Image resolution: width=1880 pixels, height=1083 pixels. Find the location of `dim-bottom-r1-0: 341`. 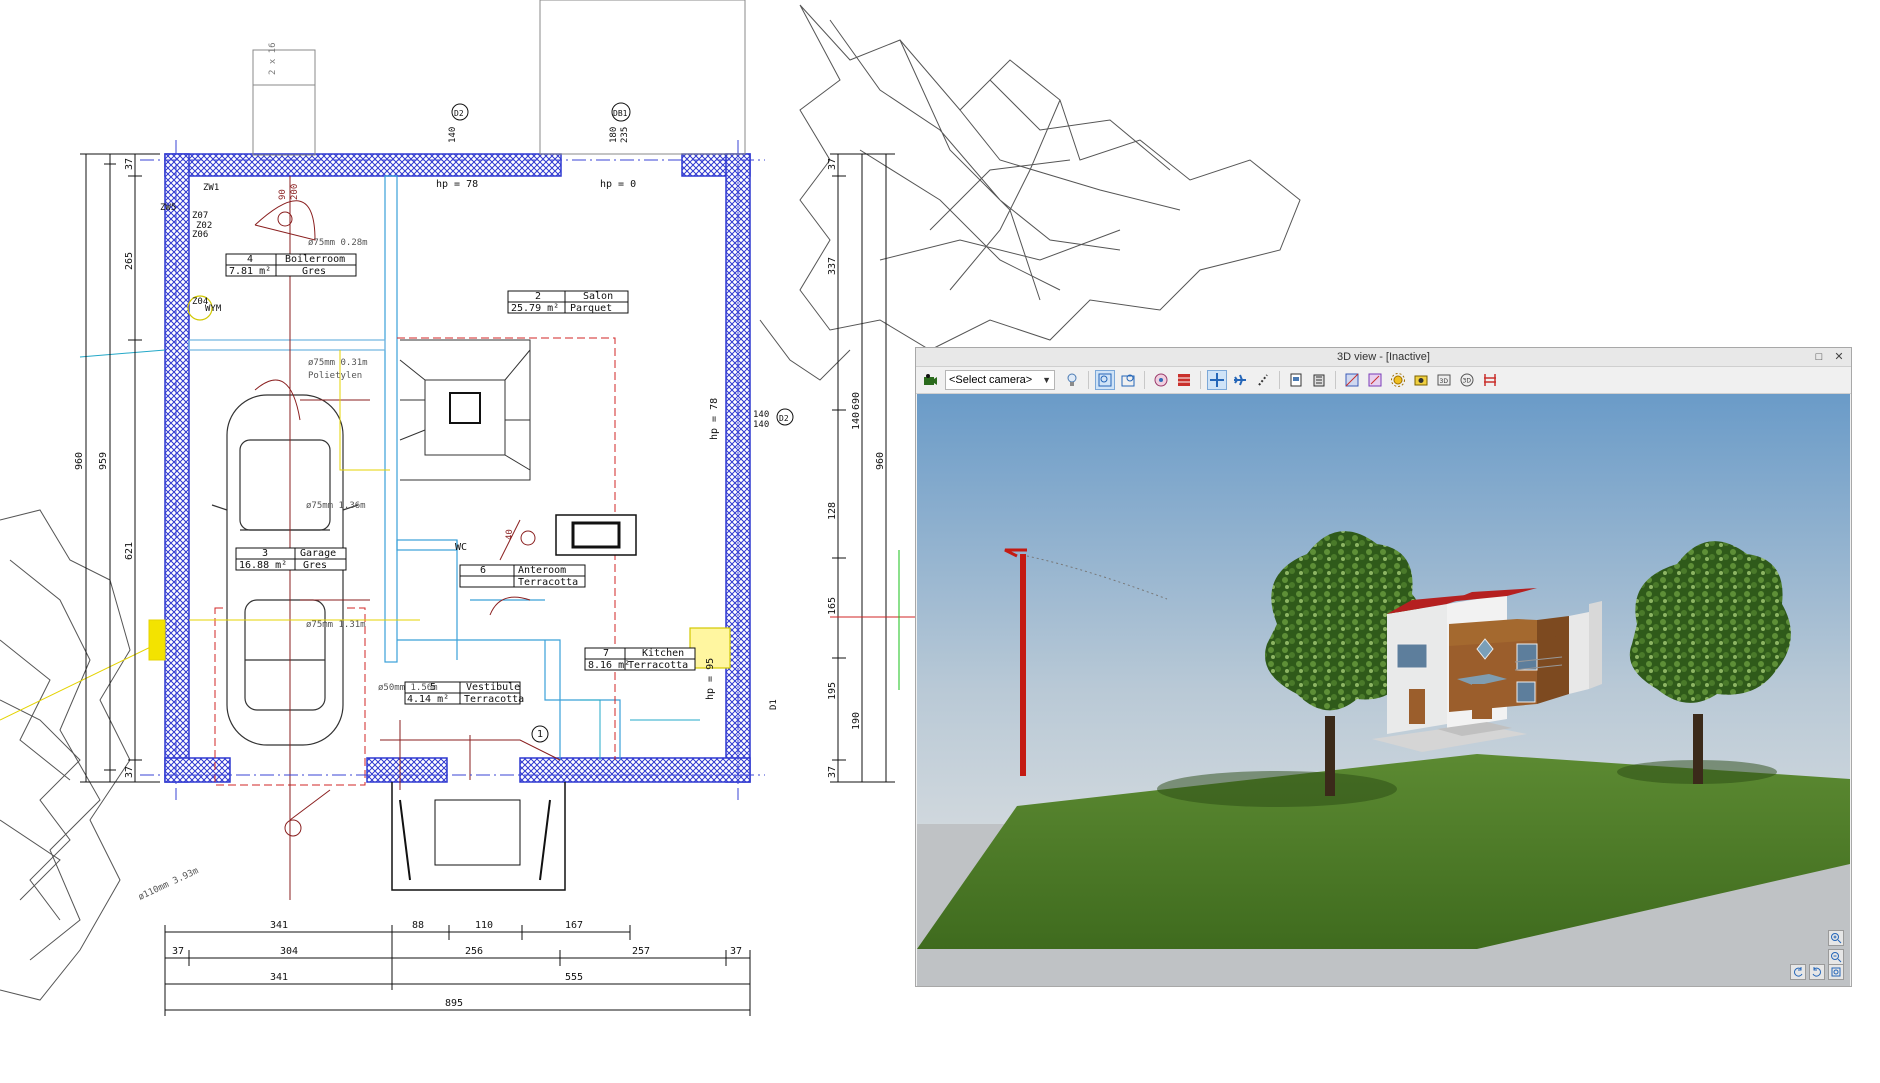

dim-bottom-r1-0: 341 is located at coordinates (279, 925).